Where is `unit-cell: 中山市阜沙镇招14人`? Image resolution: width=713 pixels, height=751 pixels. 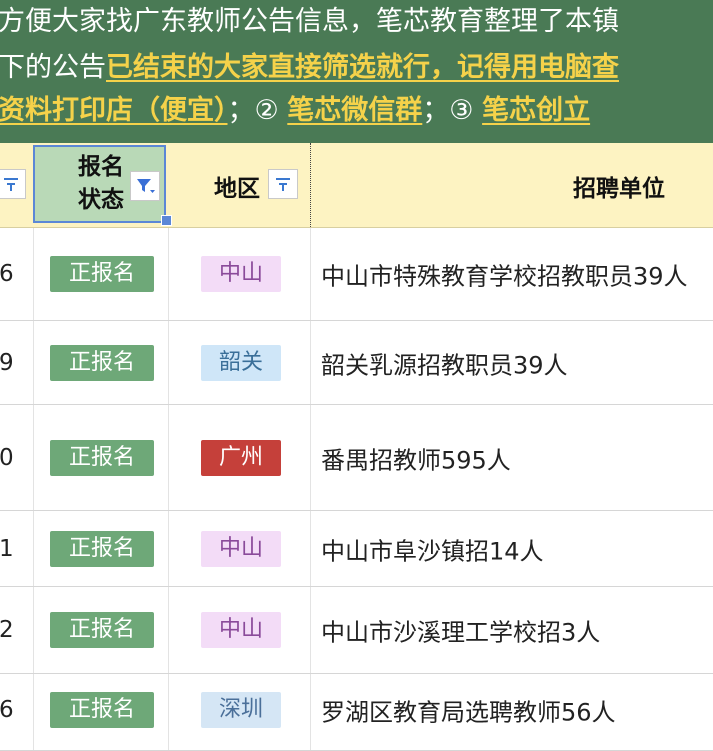 unit-cell: 中山市阜沙镇招14人 is located at coordinates (511, 548).